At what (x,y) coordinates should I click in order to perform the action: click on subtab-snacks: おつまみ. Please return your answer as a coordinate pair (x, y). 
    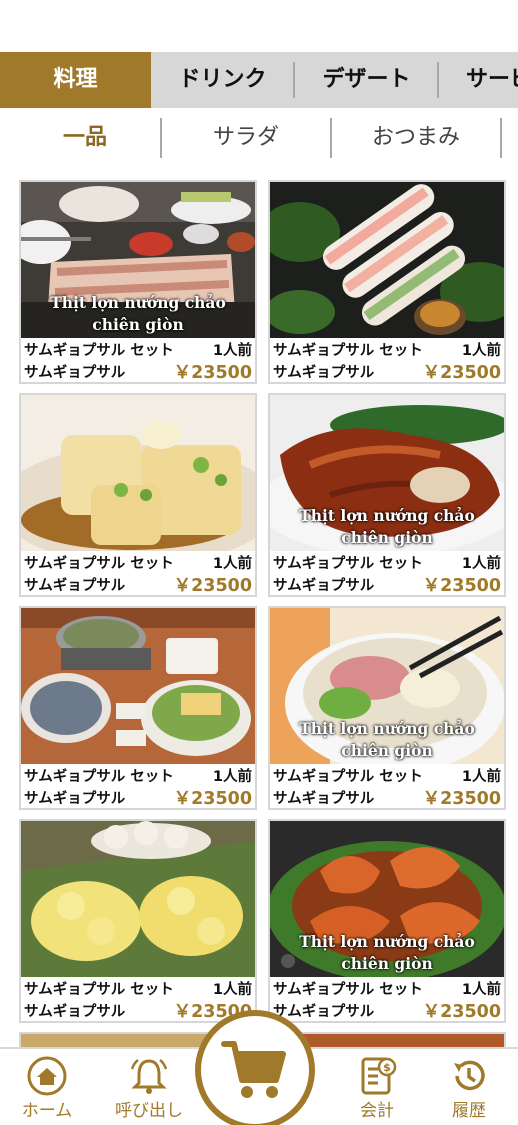
    Looking at the image, I should click on (416, 138).